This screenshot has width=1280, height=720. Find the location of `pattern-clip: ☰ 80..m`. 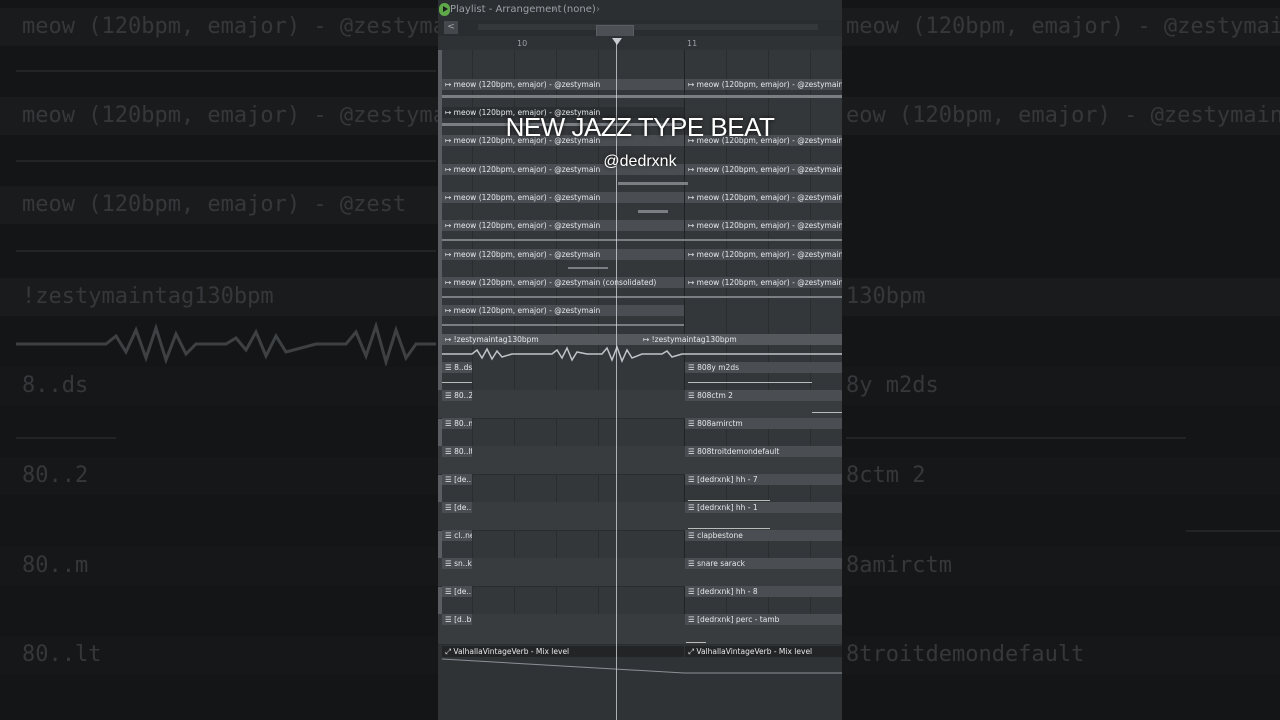

pattern-clip: ☰ 80..m is located at coordinates (457, 423).